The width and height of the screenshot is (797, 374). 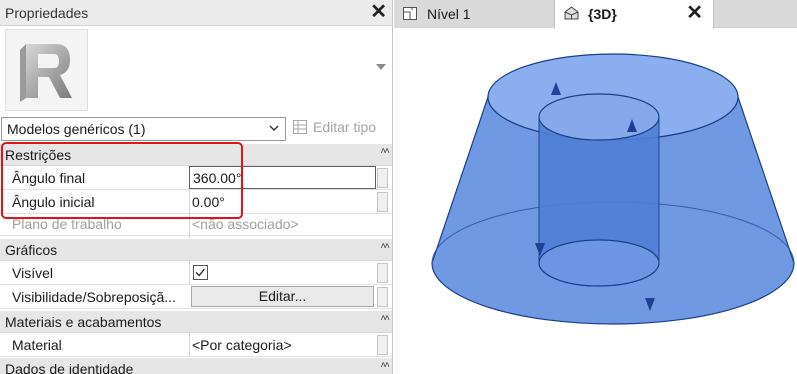 I want to click on tab-nivel-1: Nível 1, so click(x=474, y=14).